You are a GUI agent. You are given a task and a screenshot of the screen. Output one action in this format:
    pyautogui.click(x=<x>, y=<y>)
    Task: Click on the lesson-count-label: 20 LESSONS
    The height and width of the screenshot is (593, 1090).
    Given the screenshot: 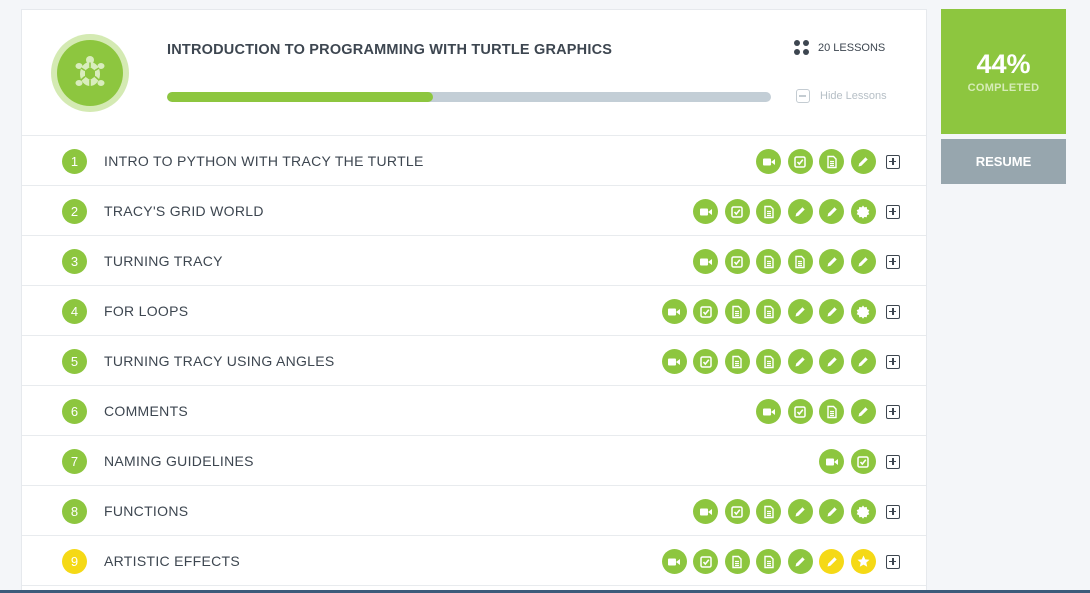 What is the action you would take?
    pyautogui.click(x=852, y=48)
    